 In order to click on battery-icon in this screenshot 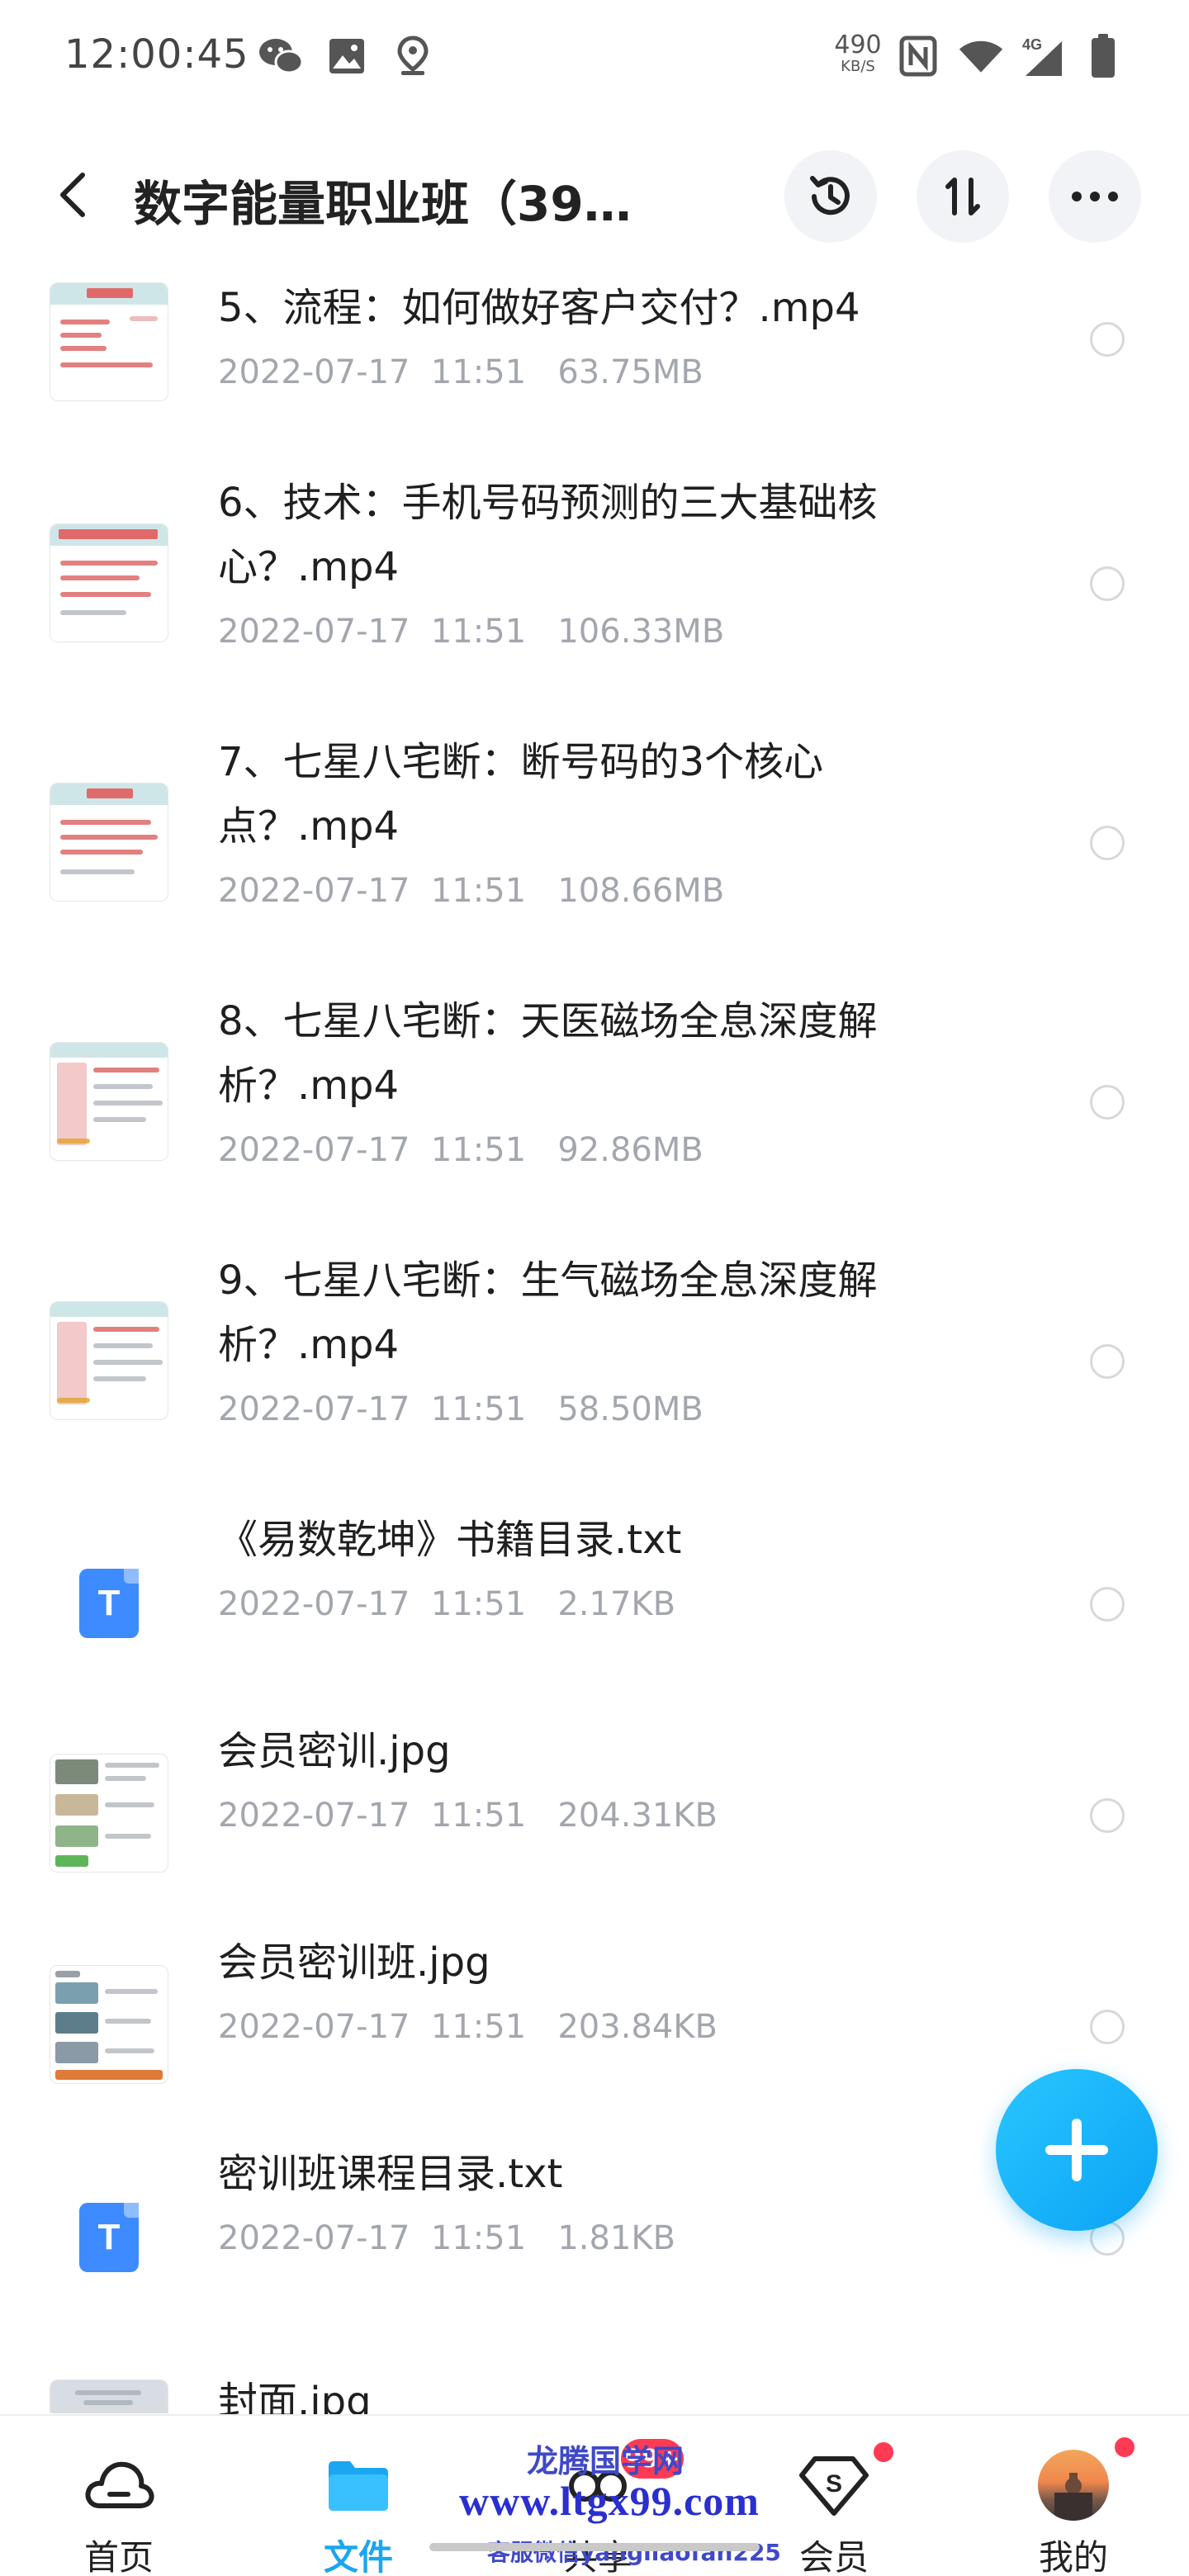, I will do `click(1103, 56)`.